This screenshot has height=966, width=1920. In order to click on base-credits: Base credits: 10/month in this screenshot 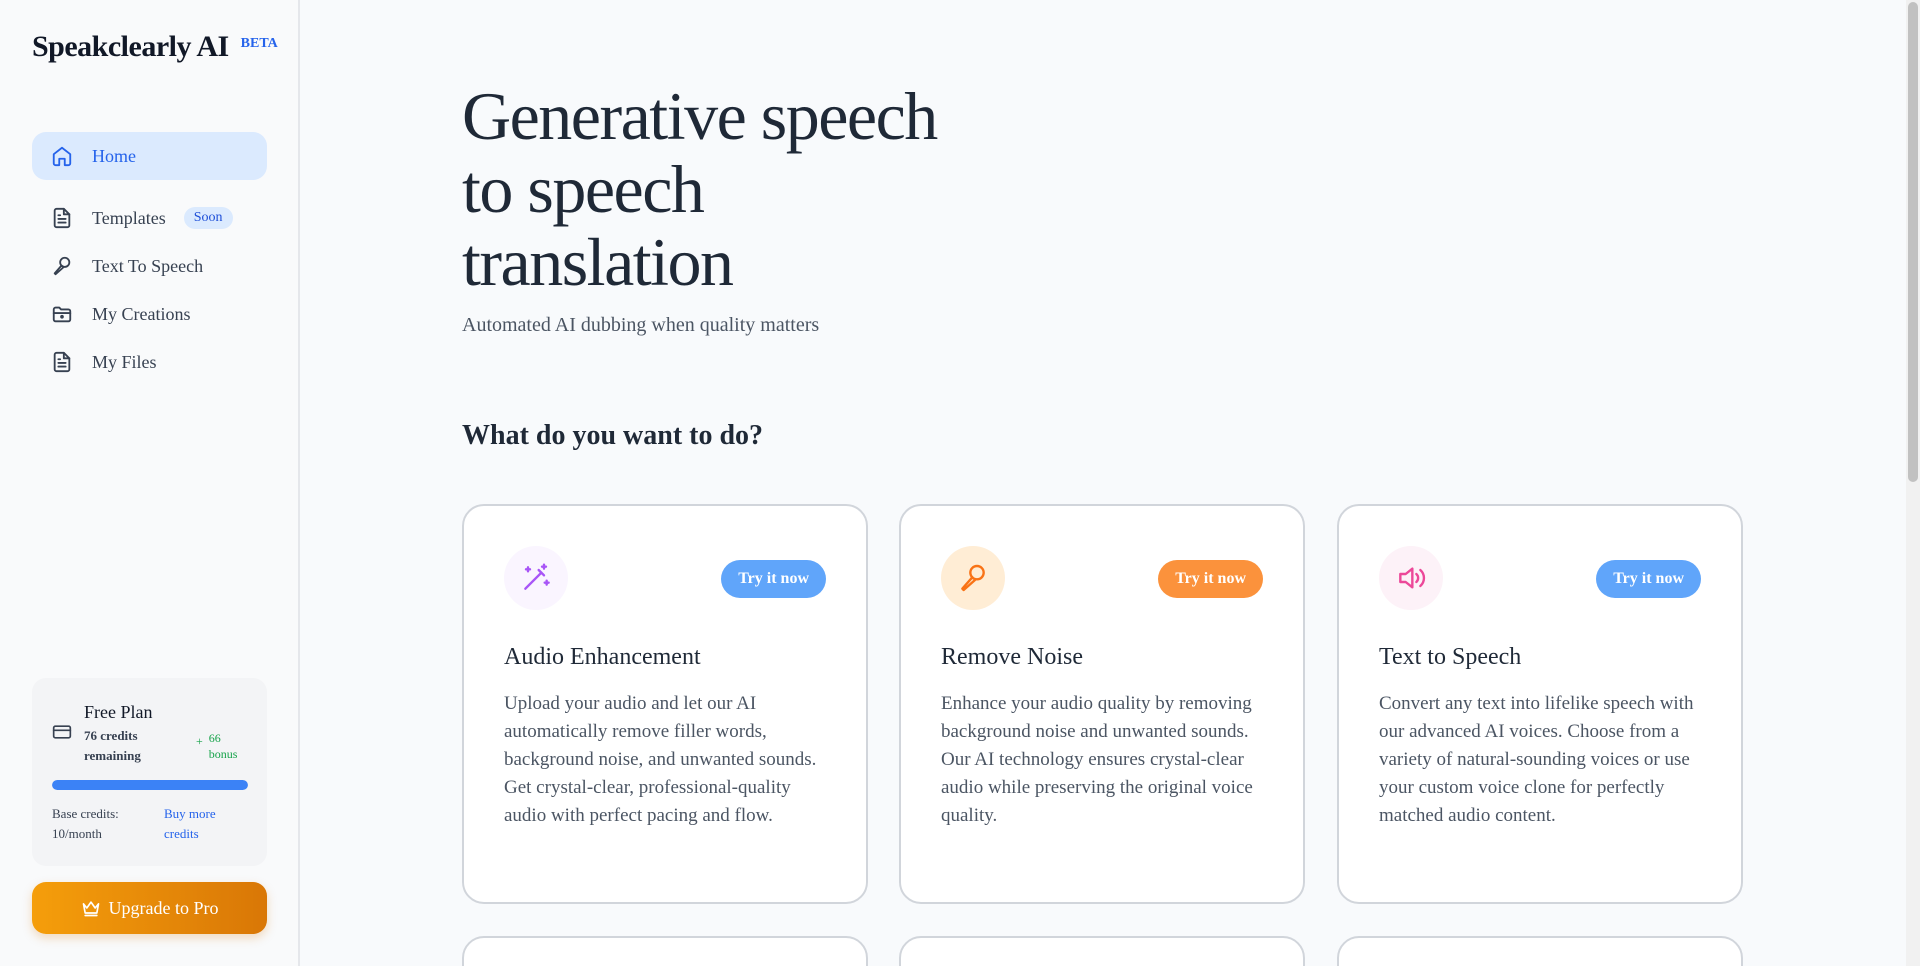, I will do `click(85, 823)`.